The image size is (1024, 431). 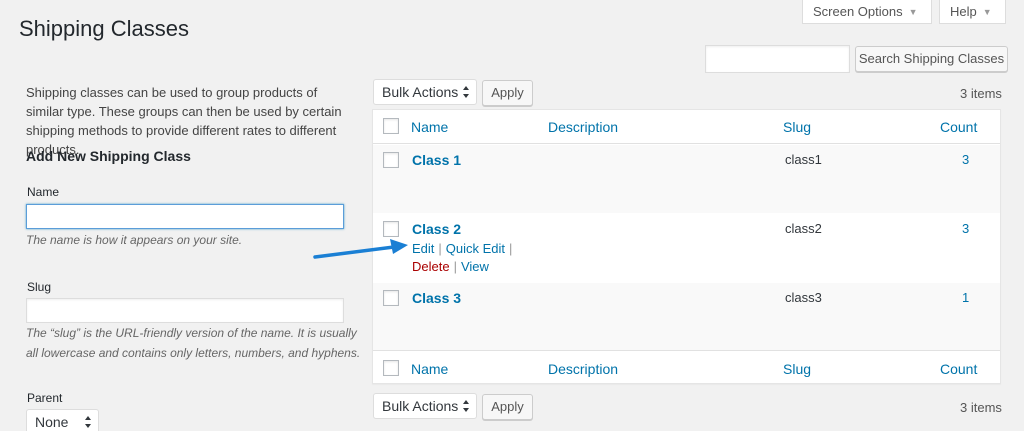 What do you see at coordinates (104, 28) in the screenshot?
I see `page-title: Shipping Classes` at bounding box center [104, 28].